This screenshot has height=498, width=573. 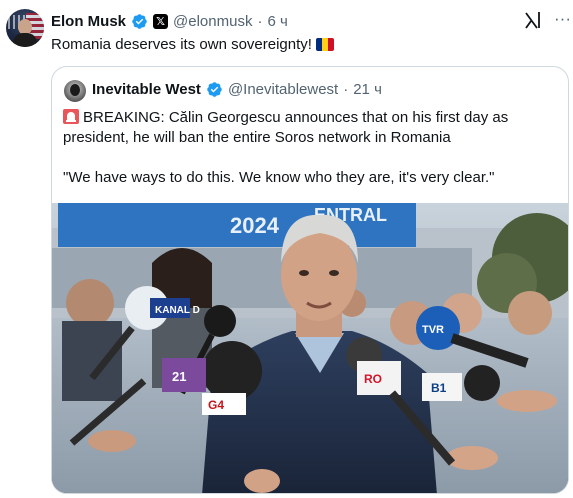 What do you see at coordinates (71, 116) in the screenshot?
I see `siren-icon` at bounding box center [71, 116].